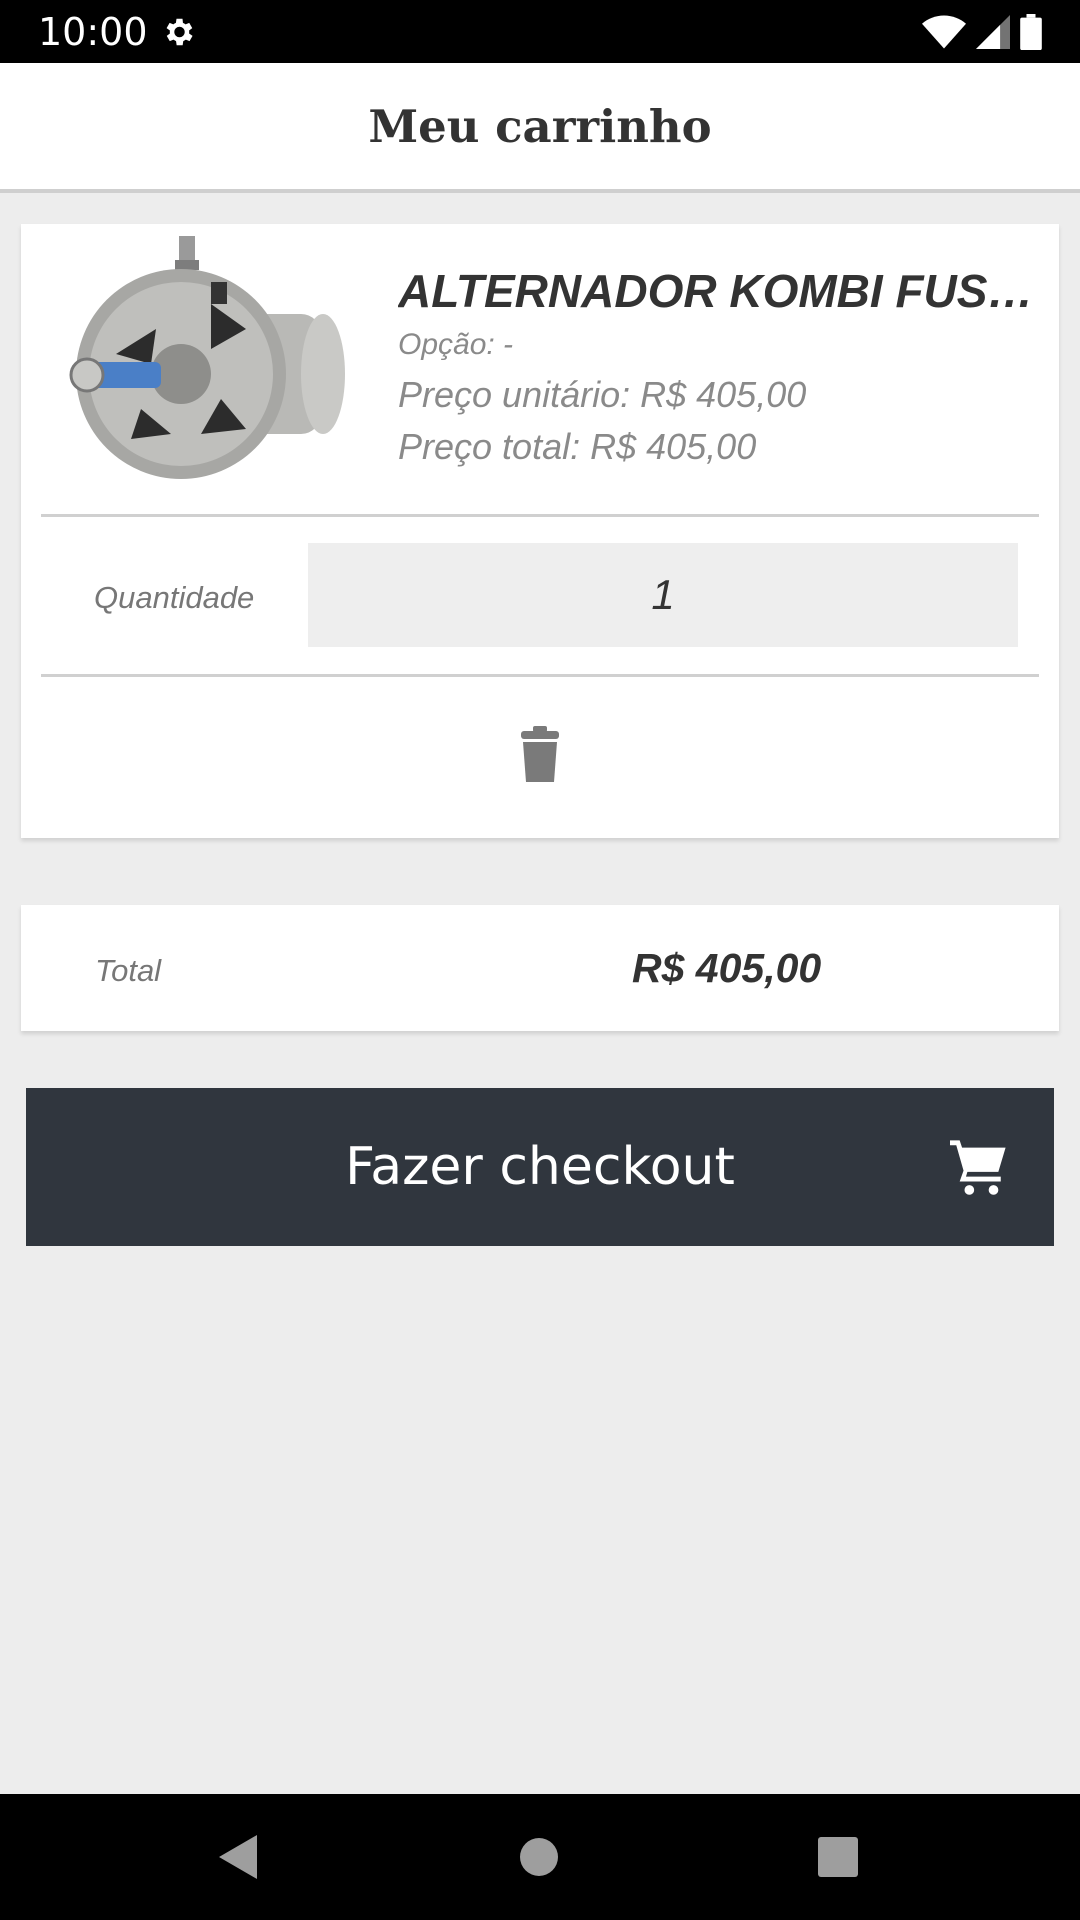 This screenshot has height=1920, width=1080. I want to click on delete-item-button, so click(540, 754).